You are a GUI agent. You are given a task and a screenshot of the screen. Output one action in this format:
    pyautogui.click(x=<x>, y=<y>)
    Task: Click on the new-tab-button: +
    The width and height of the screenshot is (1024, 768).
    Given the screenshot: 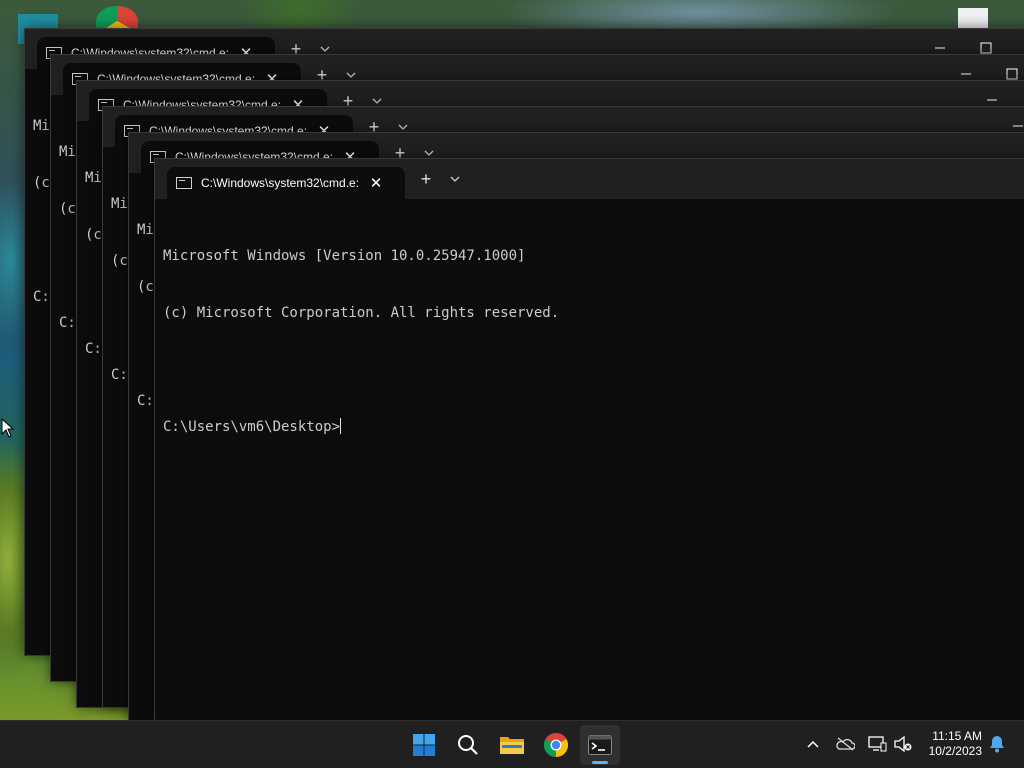 What is the action you would take?
    pyautogui.click(x=426, y=179)
    